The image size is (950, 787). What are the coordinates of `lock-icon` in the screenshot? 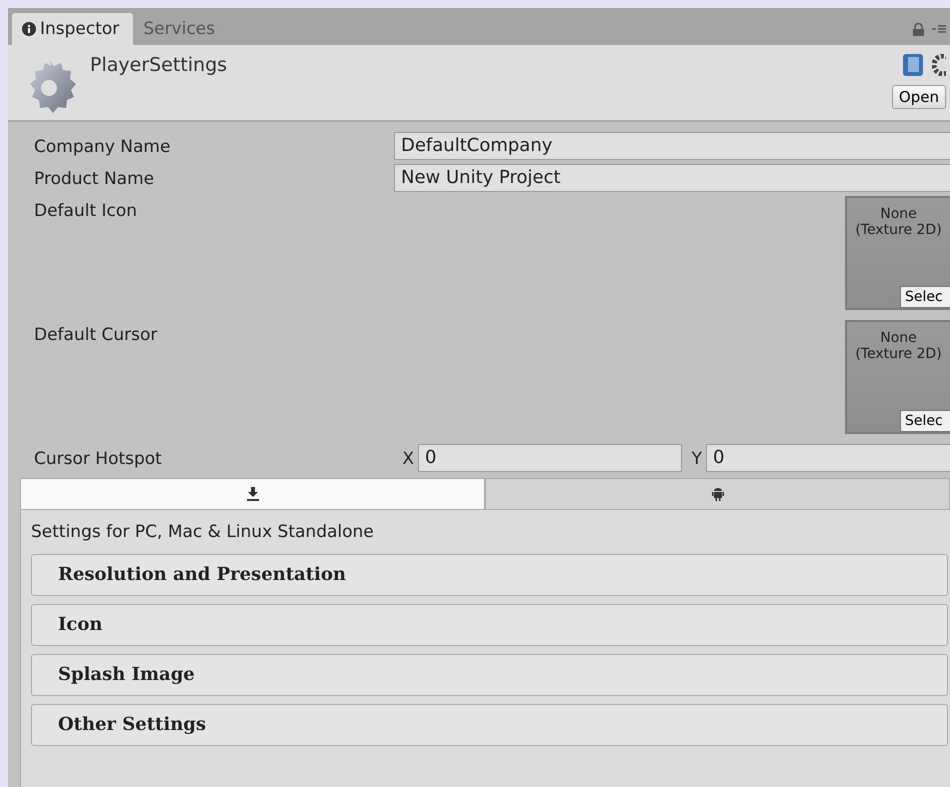 It's located at (918, 29).